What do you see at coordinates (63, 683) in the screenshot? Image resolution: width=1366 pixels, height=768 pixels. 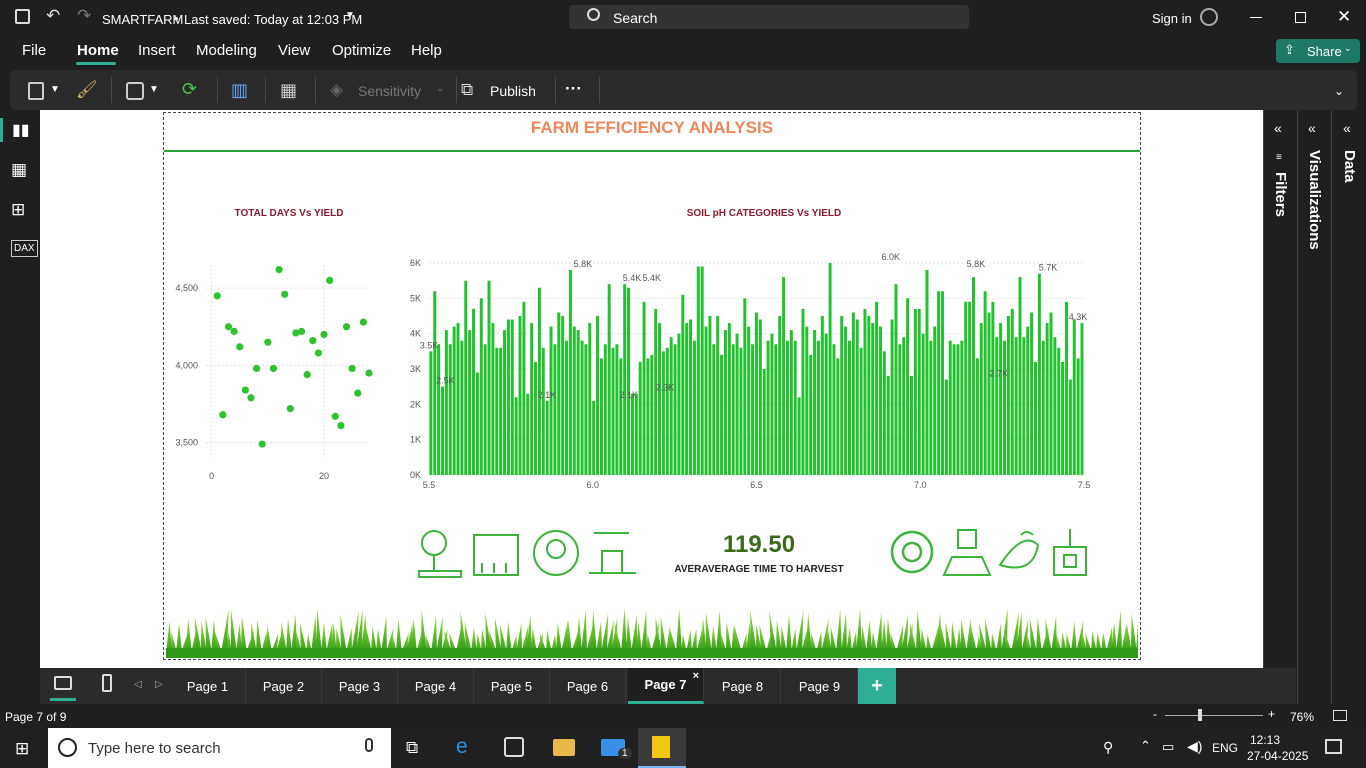 I see `desktop-layout-icon` at bounding box center [63, 683].